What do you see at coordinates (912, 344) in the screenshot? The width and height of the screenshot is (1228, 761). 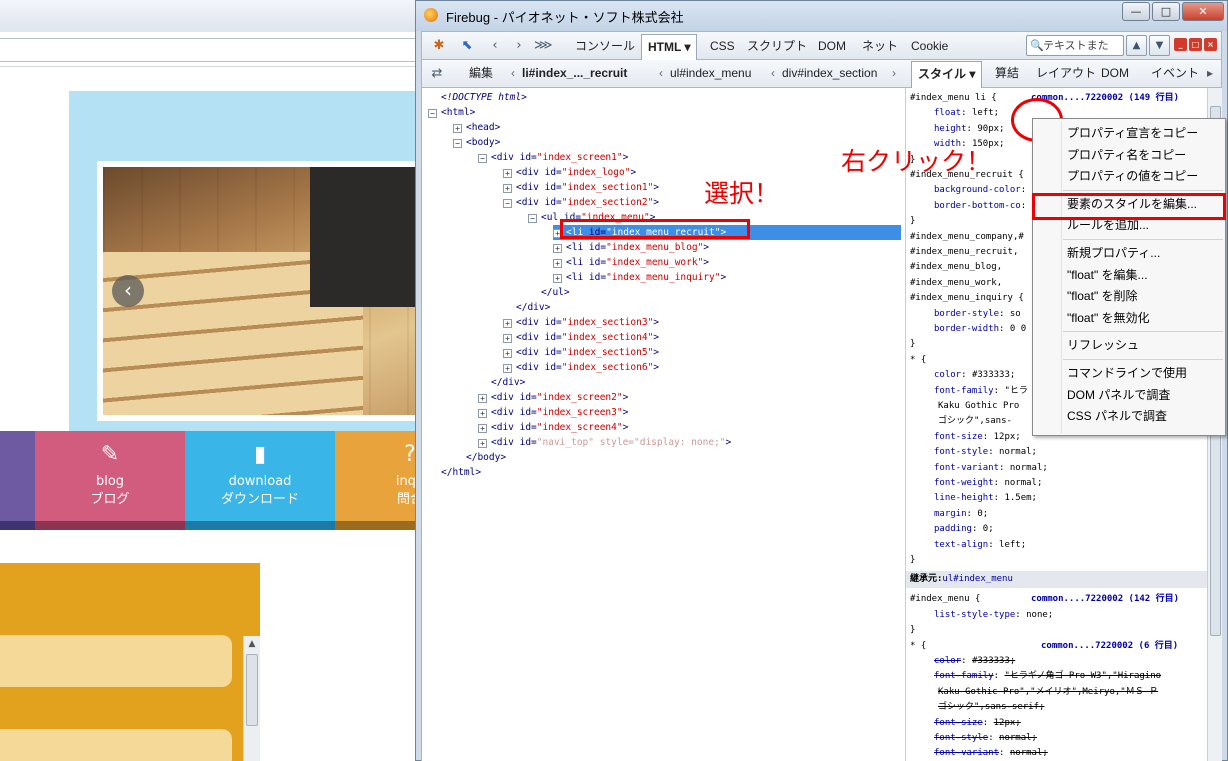 I see `css-rule-selector: }` at bounding box center [912, 344].